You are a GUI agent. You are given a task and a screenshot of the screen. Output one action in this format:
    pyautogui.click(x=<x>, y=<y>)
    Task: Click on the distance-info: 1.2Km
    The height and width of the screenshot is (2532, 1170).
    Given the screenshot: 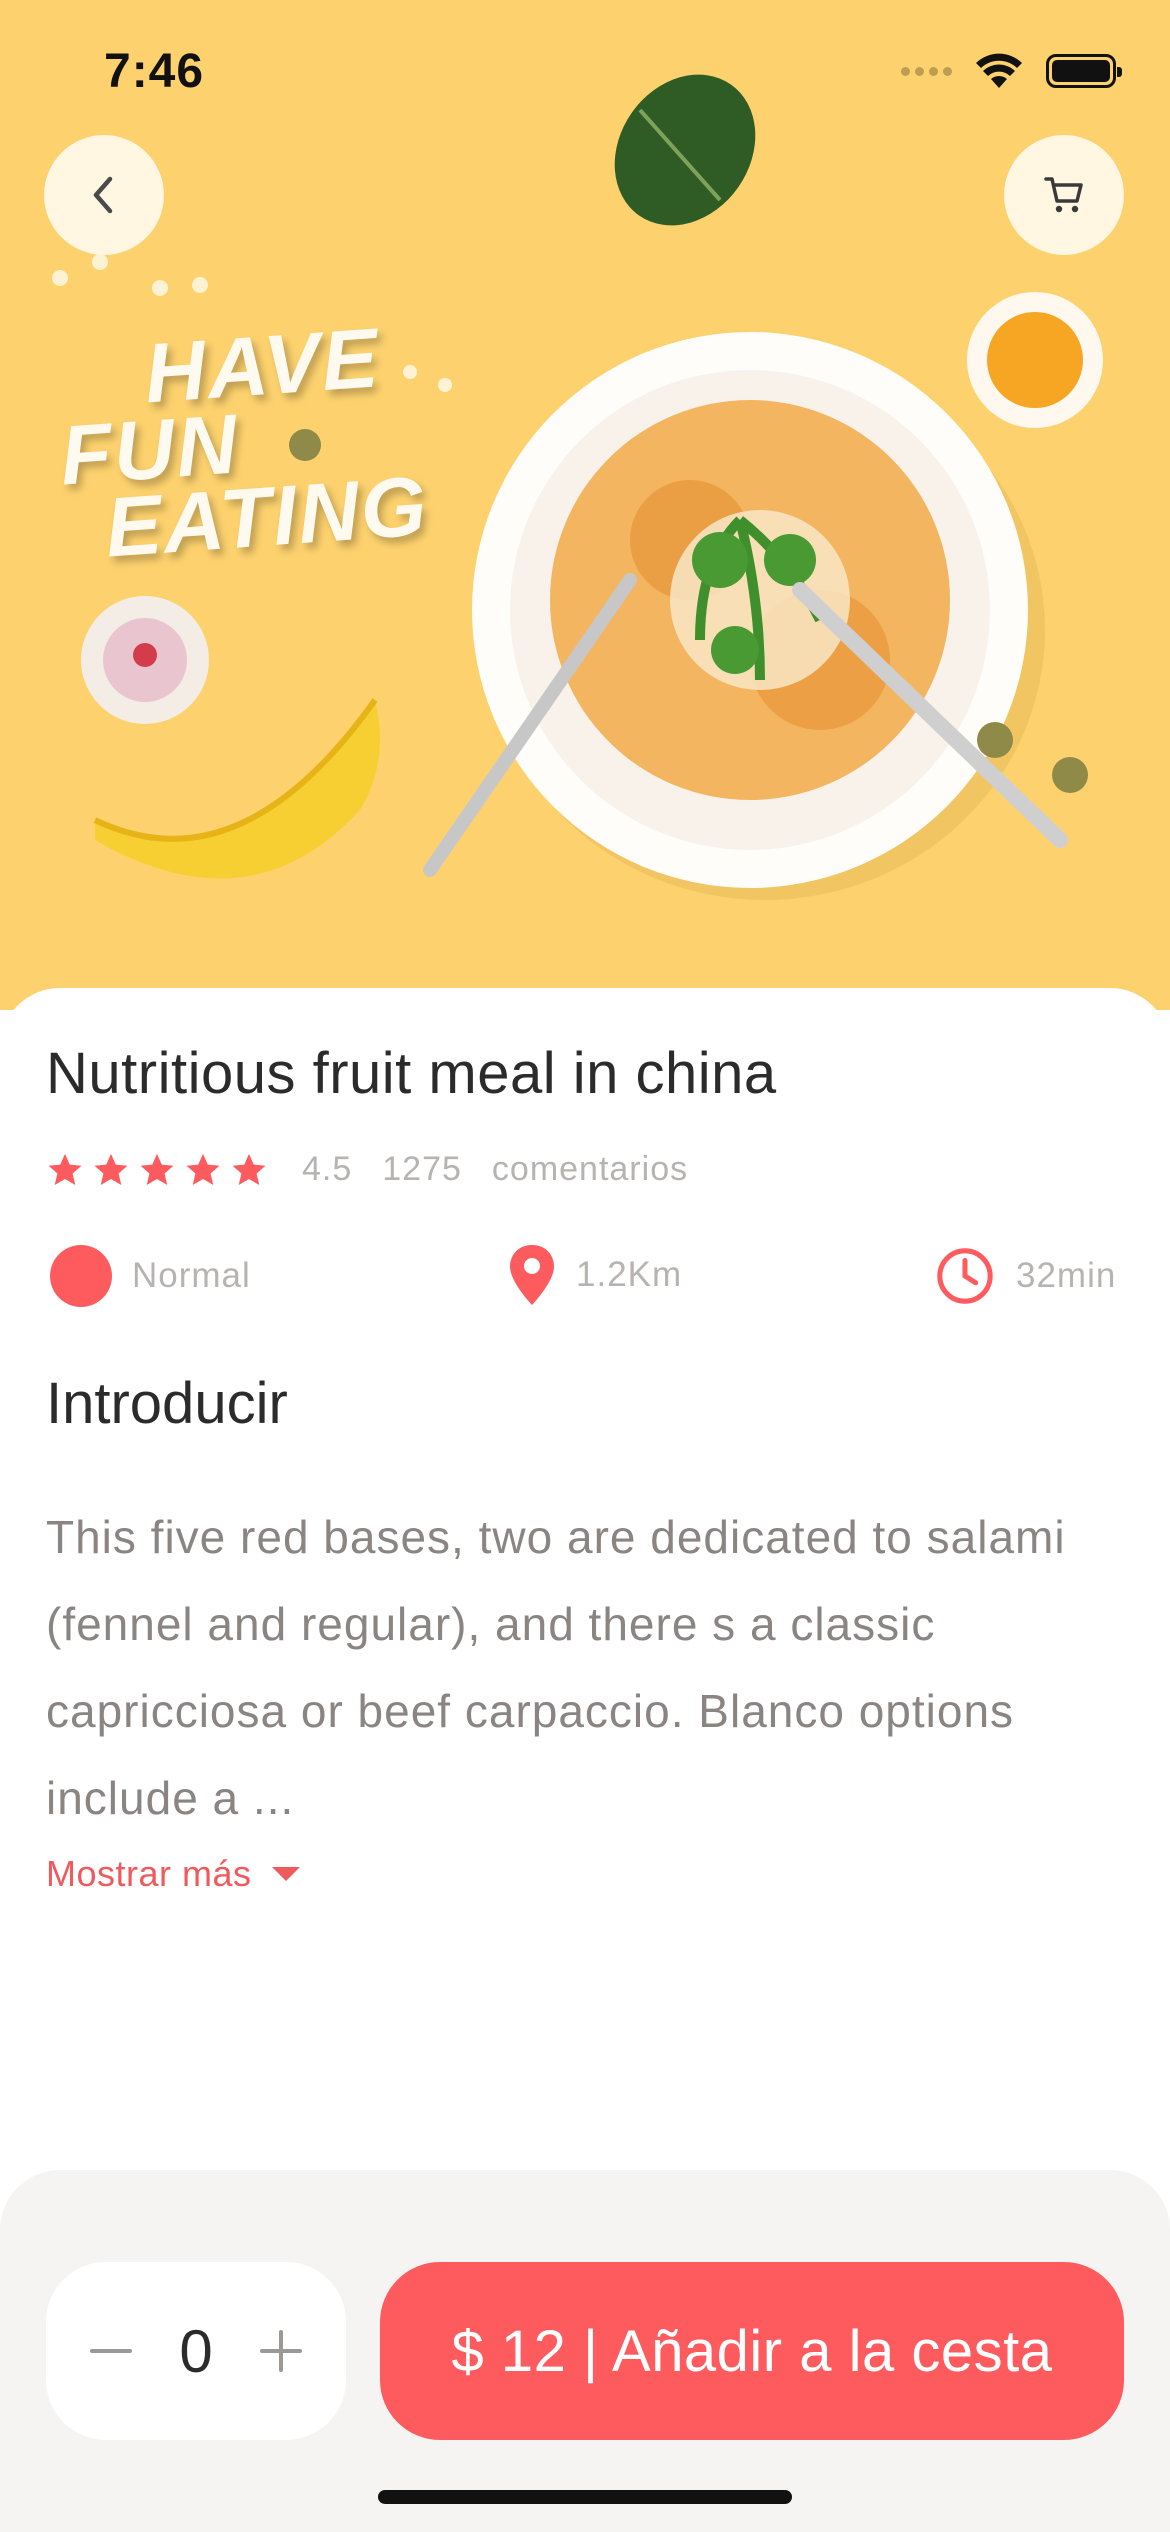 What is the action you would take?
    pyautogui.click(x=595, y=1275)
    